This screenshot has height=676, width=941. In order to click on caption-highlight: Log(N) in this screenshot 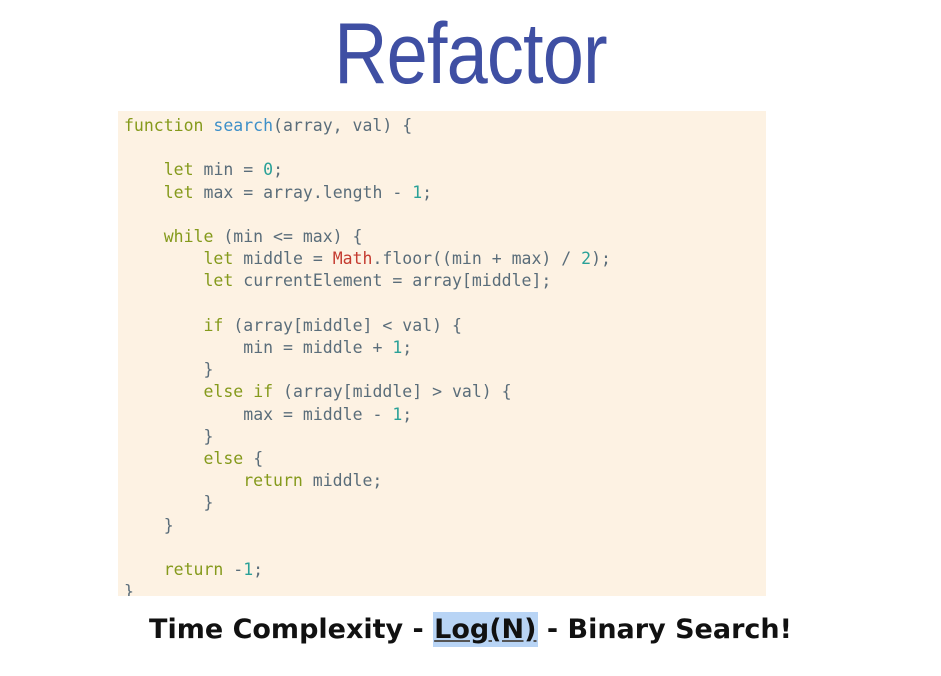, I will do `click(485, 629)`.